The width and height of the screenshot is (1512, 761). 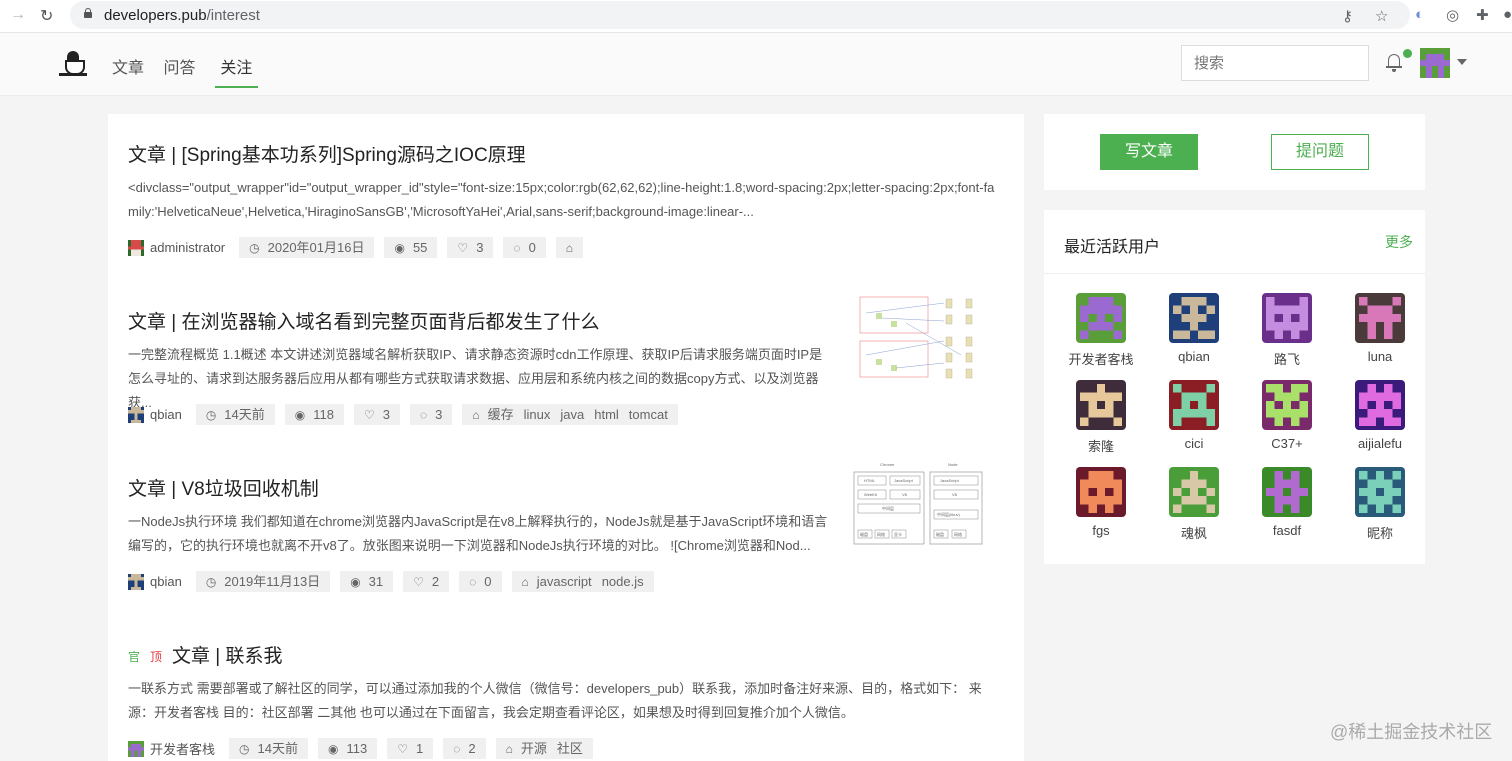 What do you see at coordinates (1399, 242) in the screenshot?
I see `more-link: 更多` at bounding box center [1399, 242].